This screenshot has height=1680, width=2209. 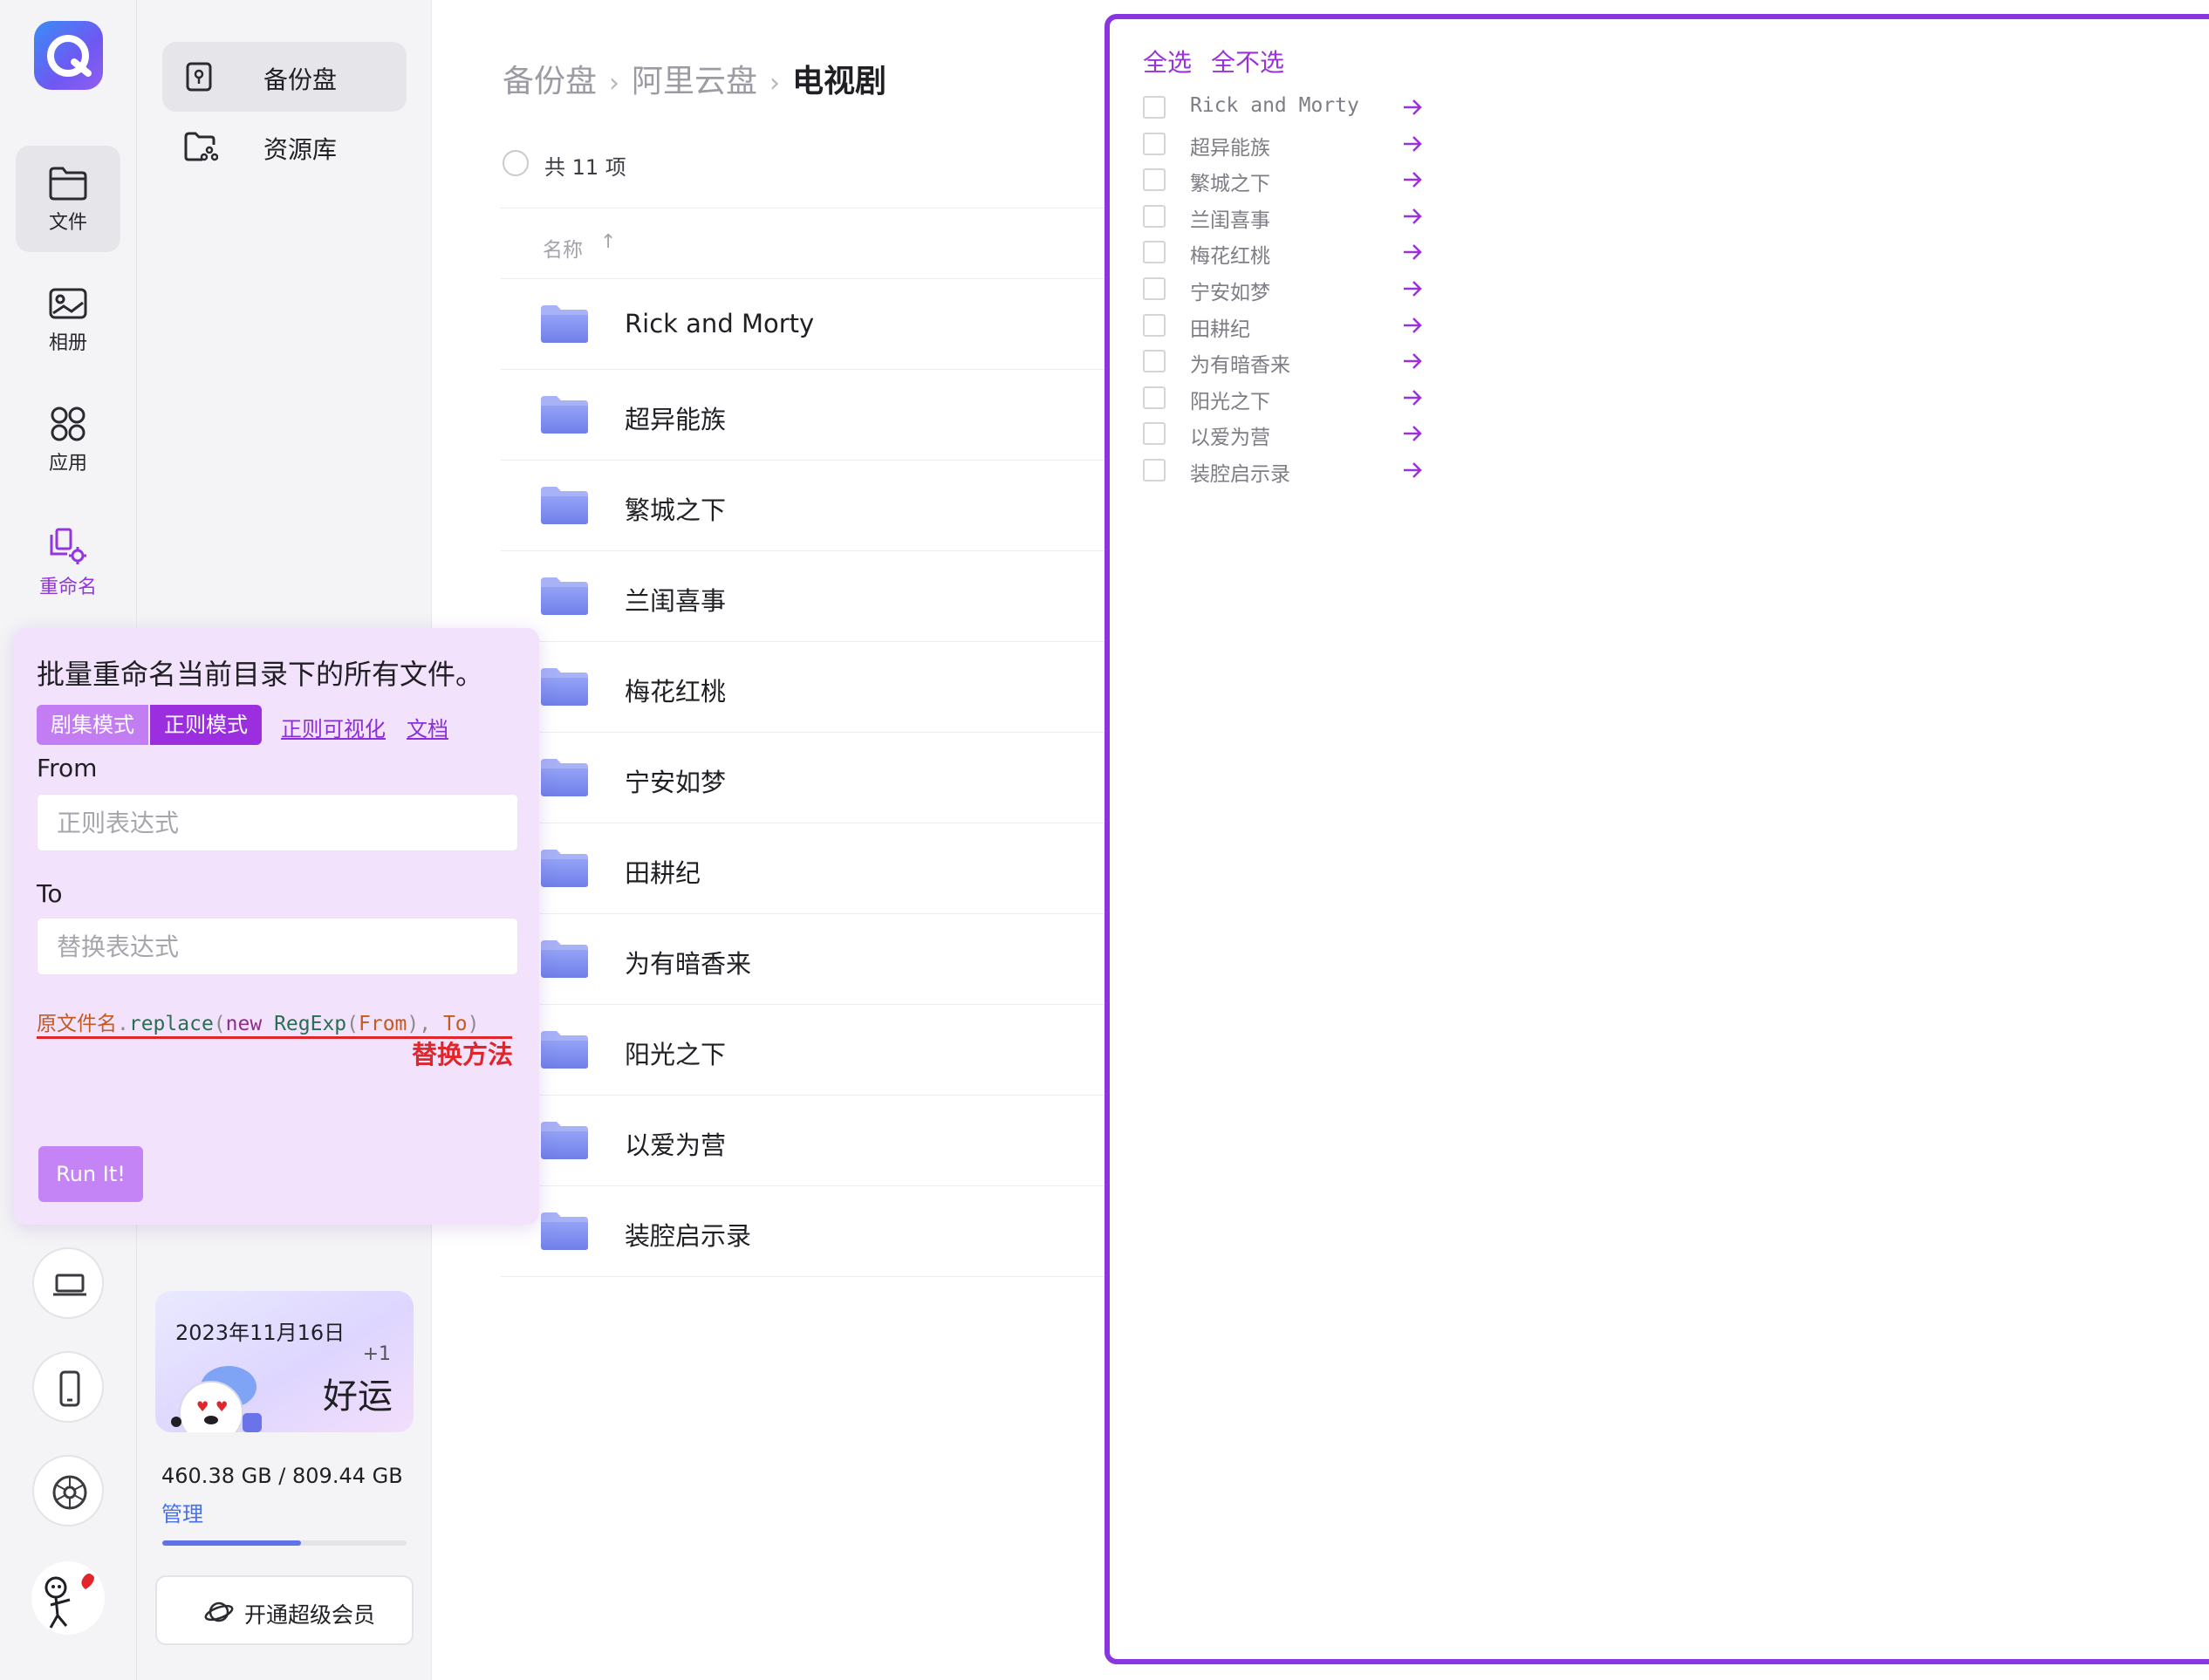 I want to click on code-token: ),, so click(x=425, y=1024).